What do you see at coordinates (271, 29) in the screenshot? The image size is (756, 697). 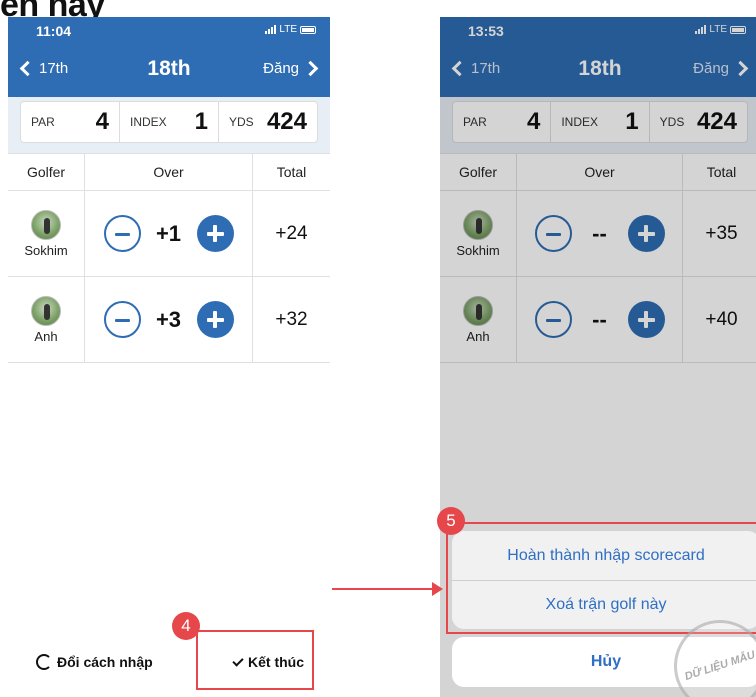 I see `signal-icon` at bounding box center [271, 29].